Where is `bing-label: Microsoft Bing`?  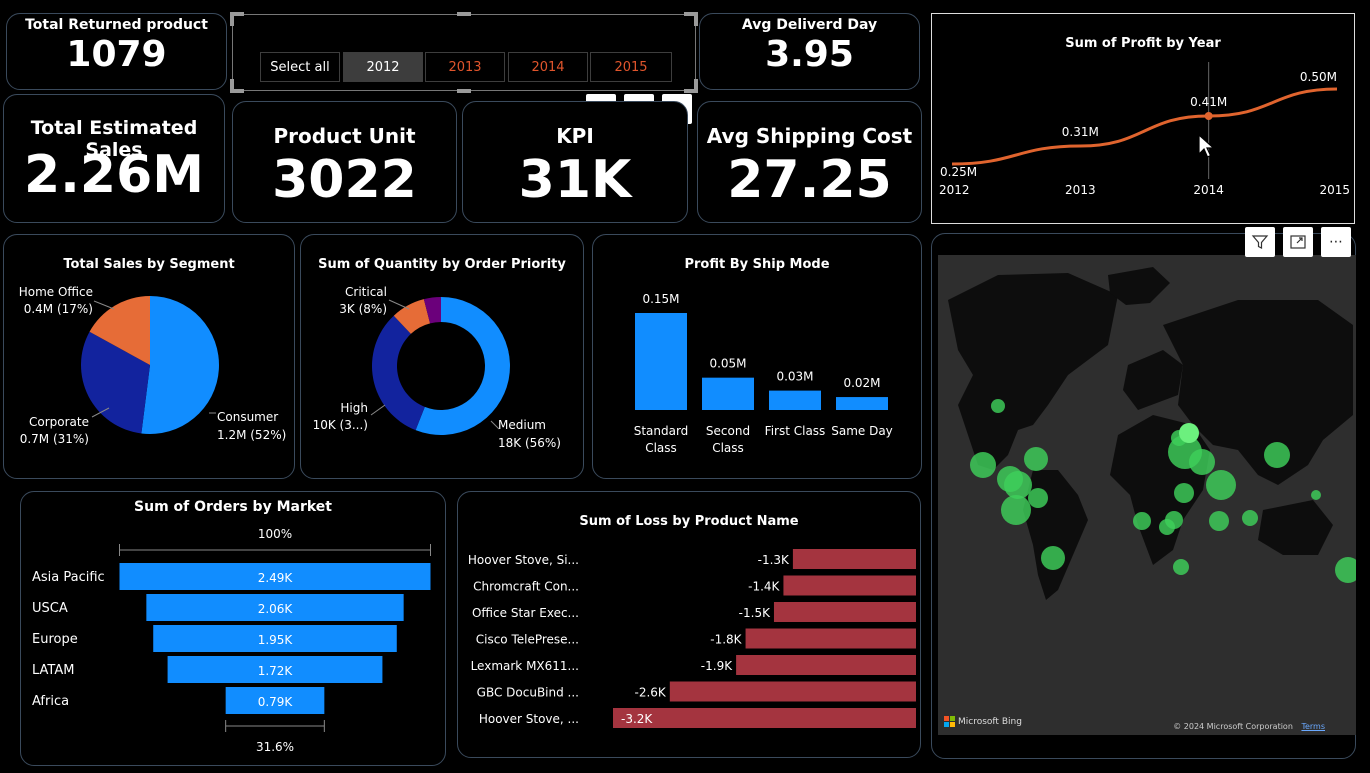 bing-label: Microsoft Bing is located at coordinates (990, 721).